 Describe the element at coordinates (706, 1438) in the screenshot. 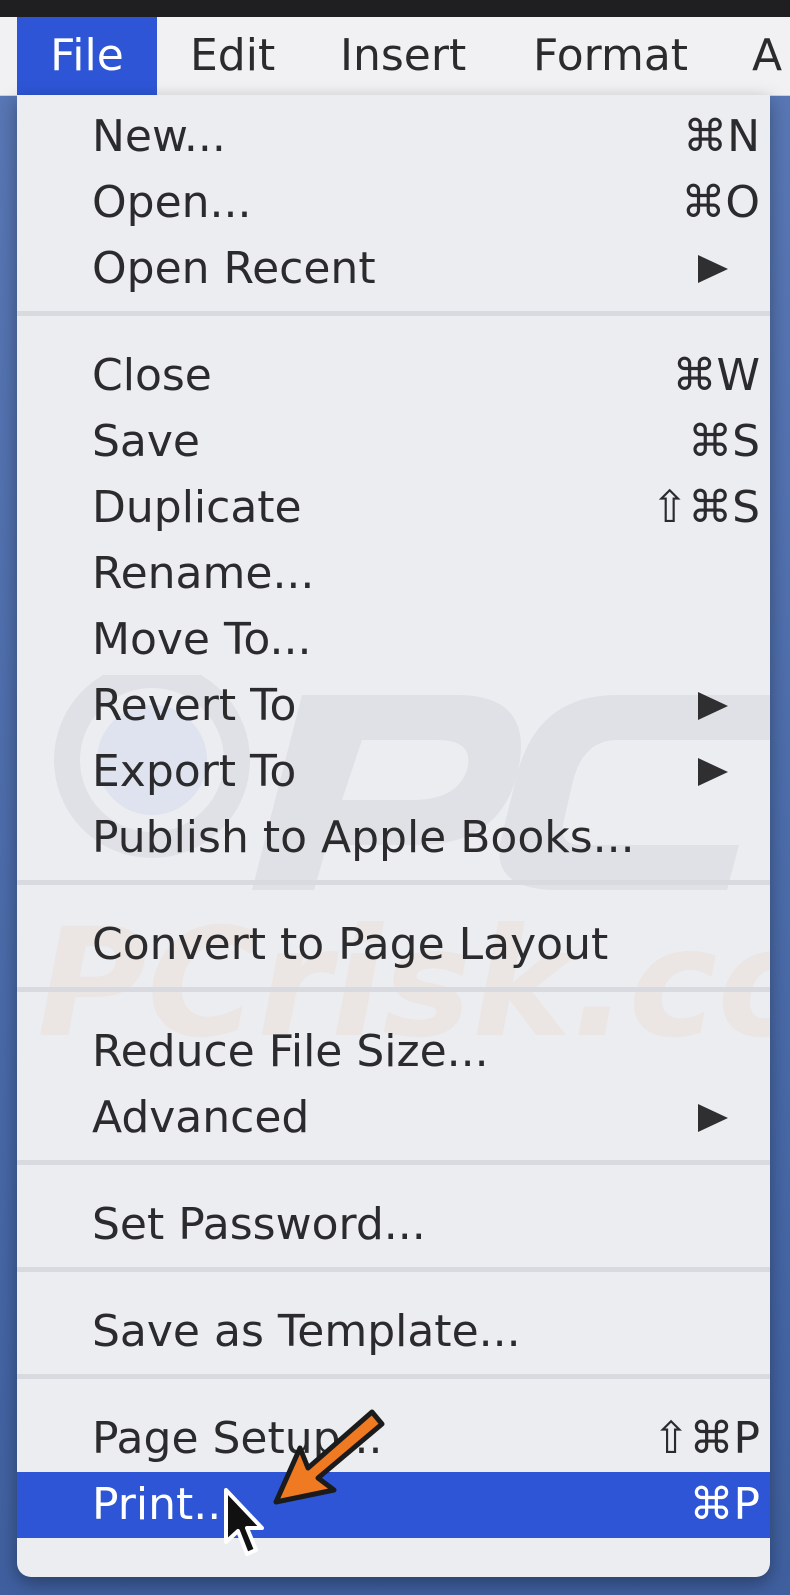

I see `keyboard-shortcut: ⇧⌘P` at that location.